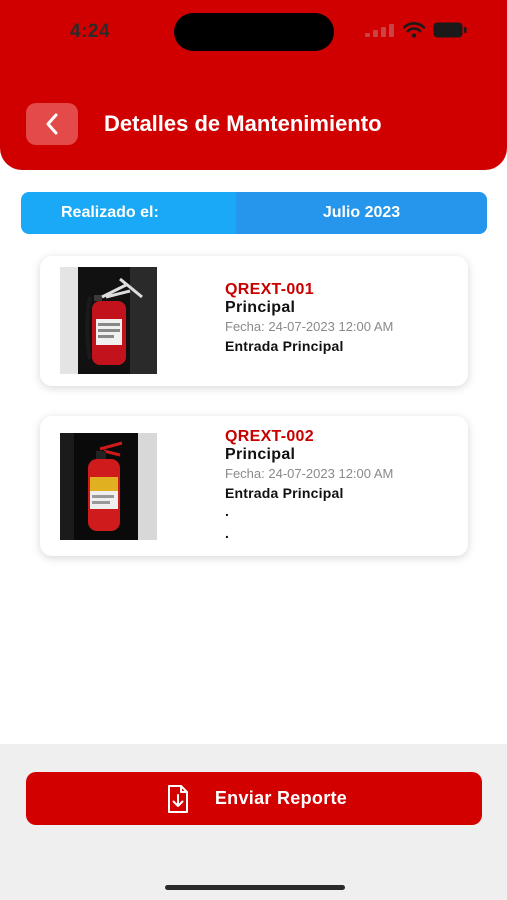 Image resolution: width=507 pixels, height=900 pixels. I want to click on date-filter: Realizado el: Julio 2023, so click(254, 213).